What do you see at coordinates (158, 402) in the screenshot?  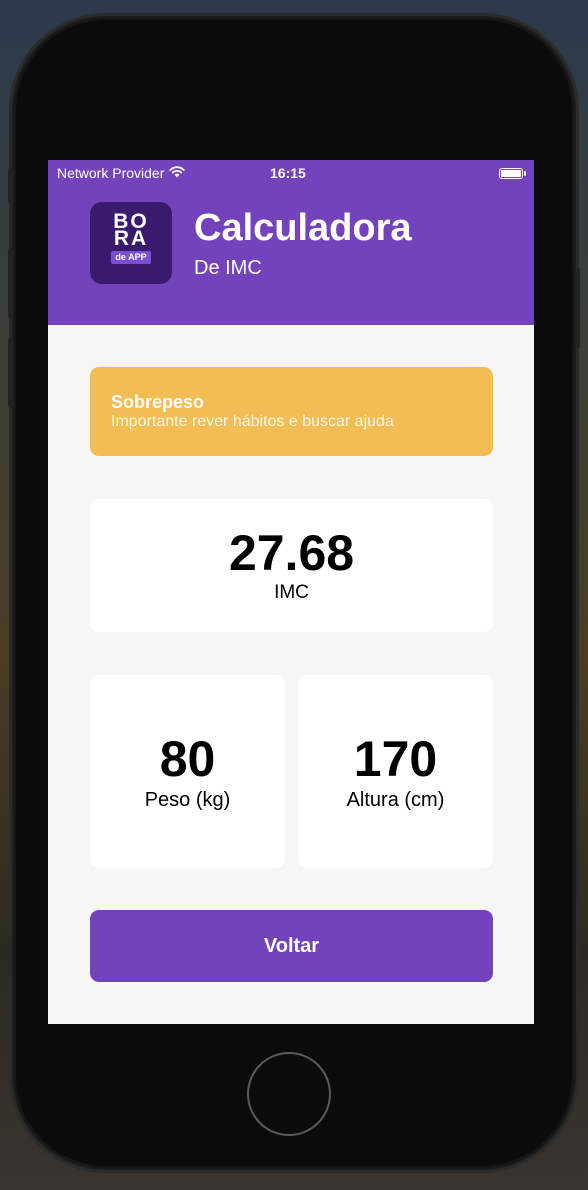 I see `result-category: Sobrepeso` at bounding box center [158, 402].